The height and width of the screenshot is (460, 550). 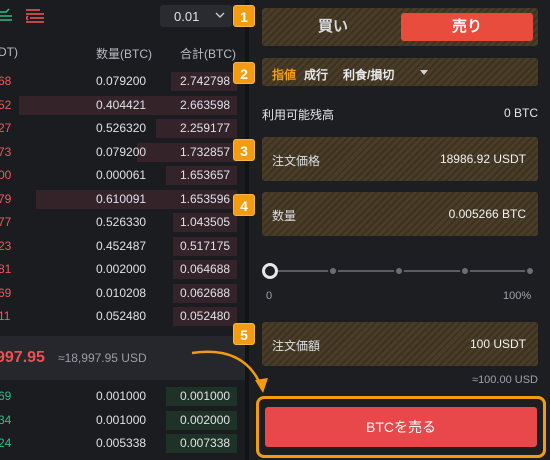 I want to click on col-header-price: DT), so click(x=9, y=52).